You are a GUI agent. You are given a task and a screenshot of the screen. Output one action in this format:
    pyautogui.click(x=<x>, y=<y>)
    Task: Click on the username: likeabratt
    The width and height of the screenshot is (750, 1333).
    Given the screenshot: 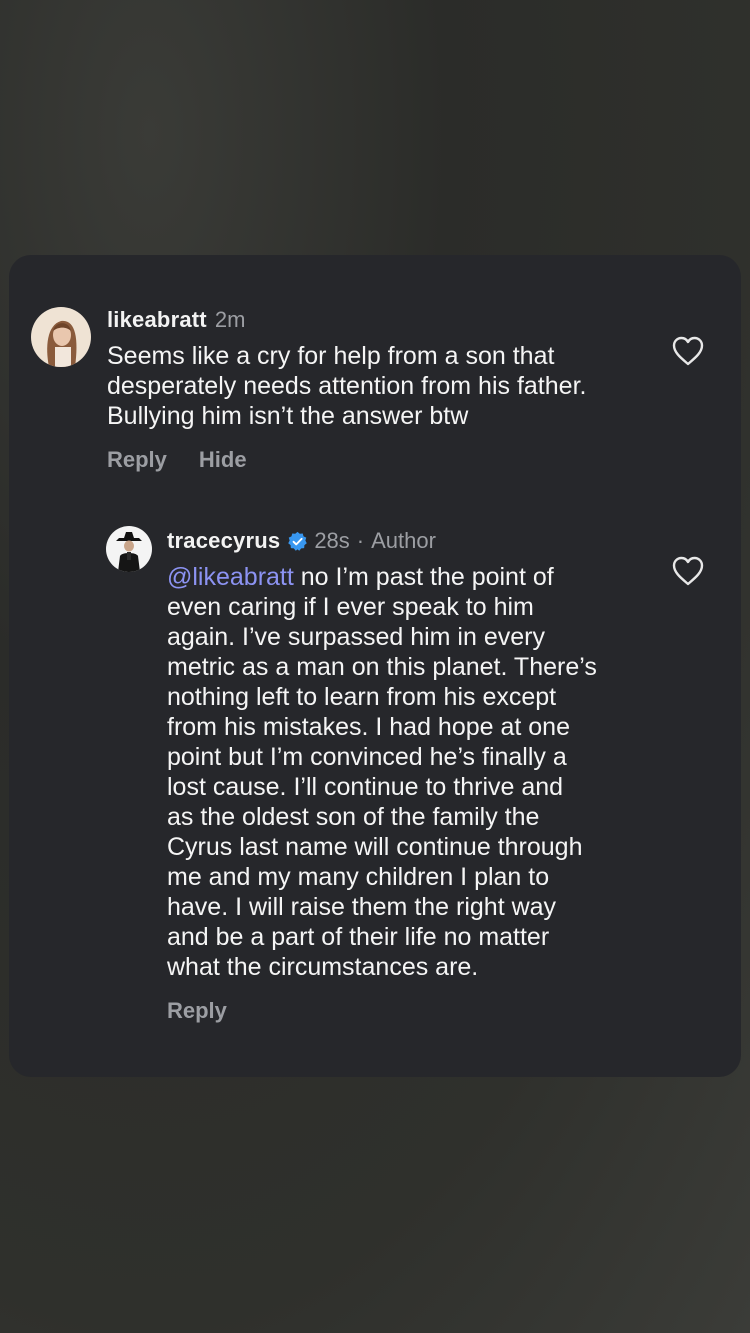 What is the action you would take?
    pyautogui.click(x=157, y=320)
    